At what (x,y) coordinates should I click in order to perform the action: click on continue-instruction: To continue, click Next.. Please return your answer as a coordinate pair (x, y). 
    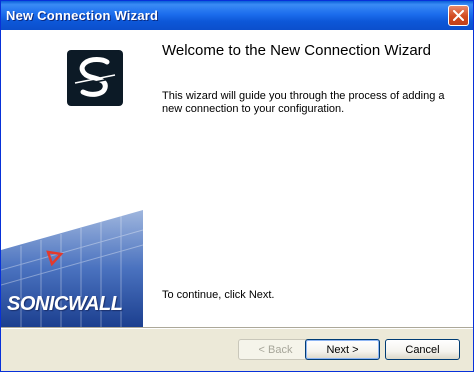
    Looking at the image, I should click on (218, 295).